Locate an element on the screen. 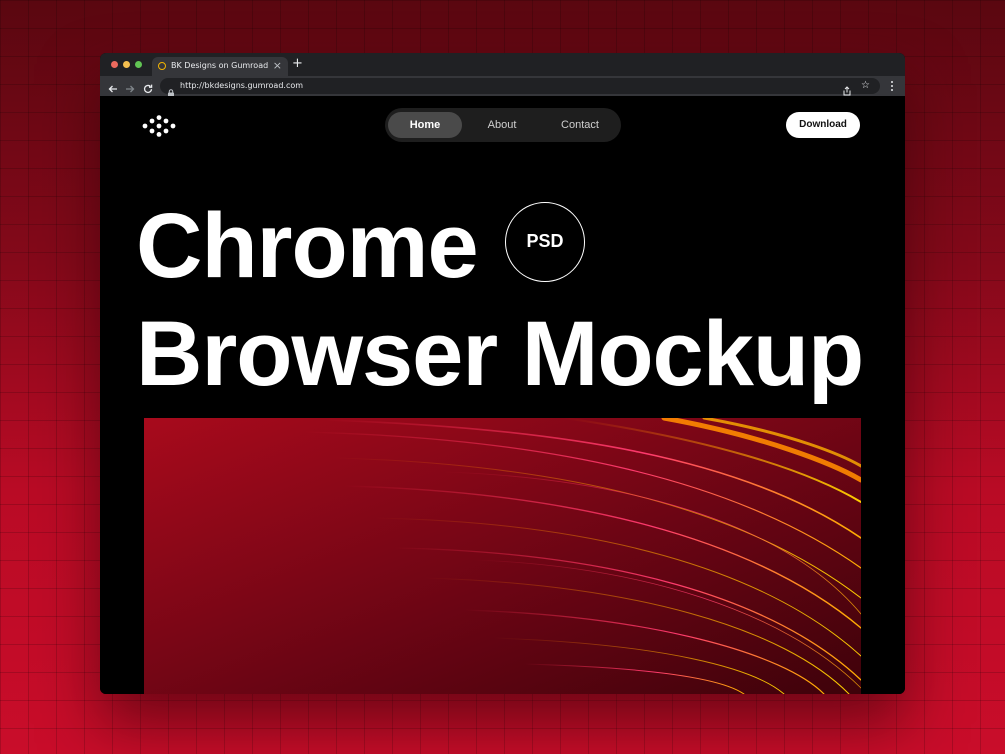 The width and height of the screenshot is (1005, 754). tab-title: BK Designs on Gumroad is located at coordinates (220, 65).